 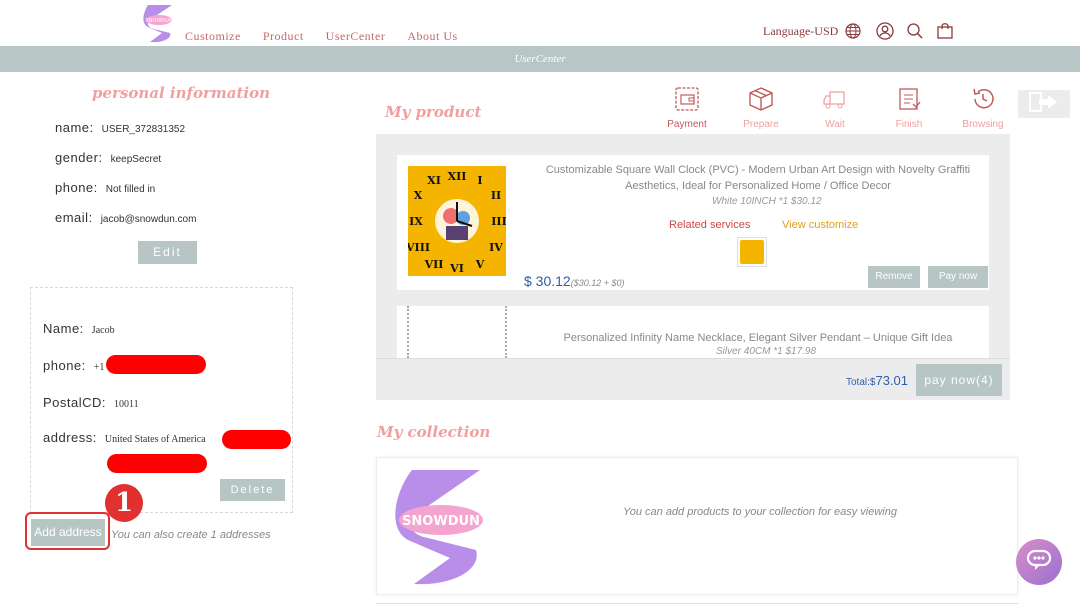 I want to click on user-icon, so click(x=885, y=31).